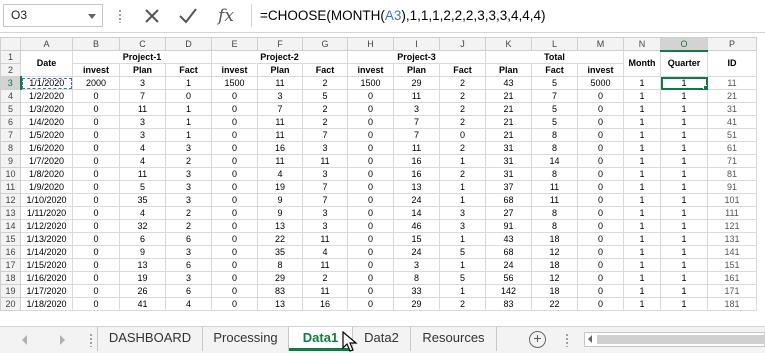 This screenshot has height=353, width=765. I want to click on date-header: Date, so click(46, 63).